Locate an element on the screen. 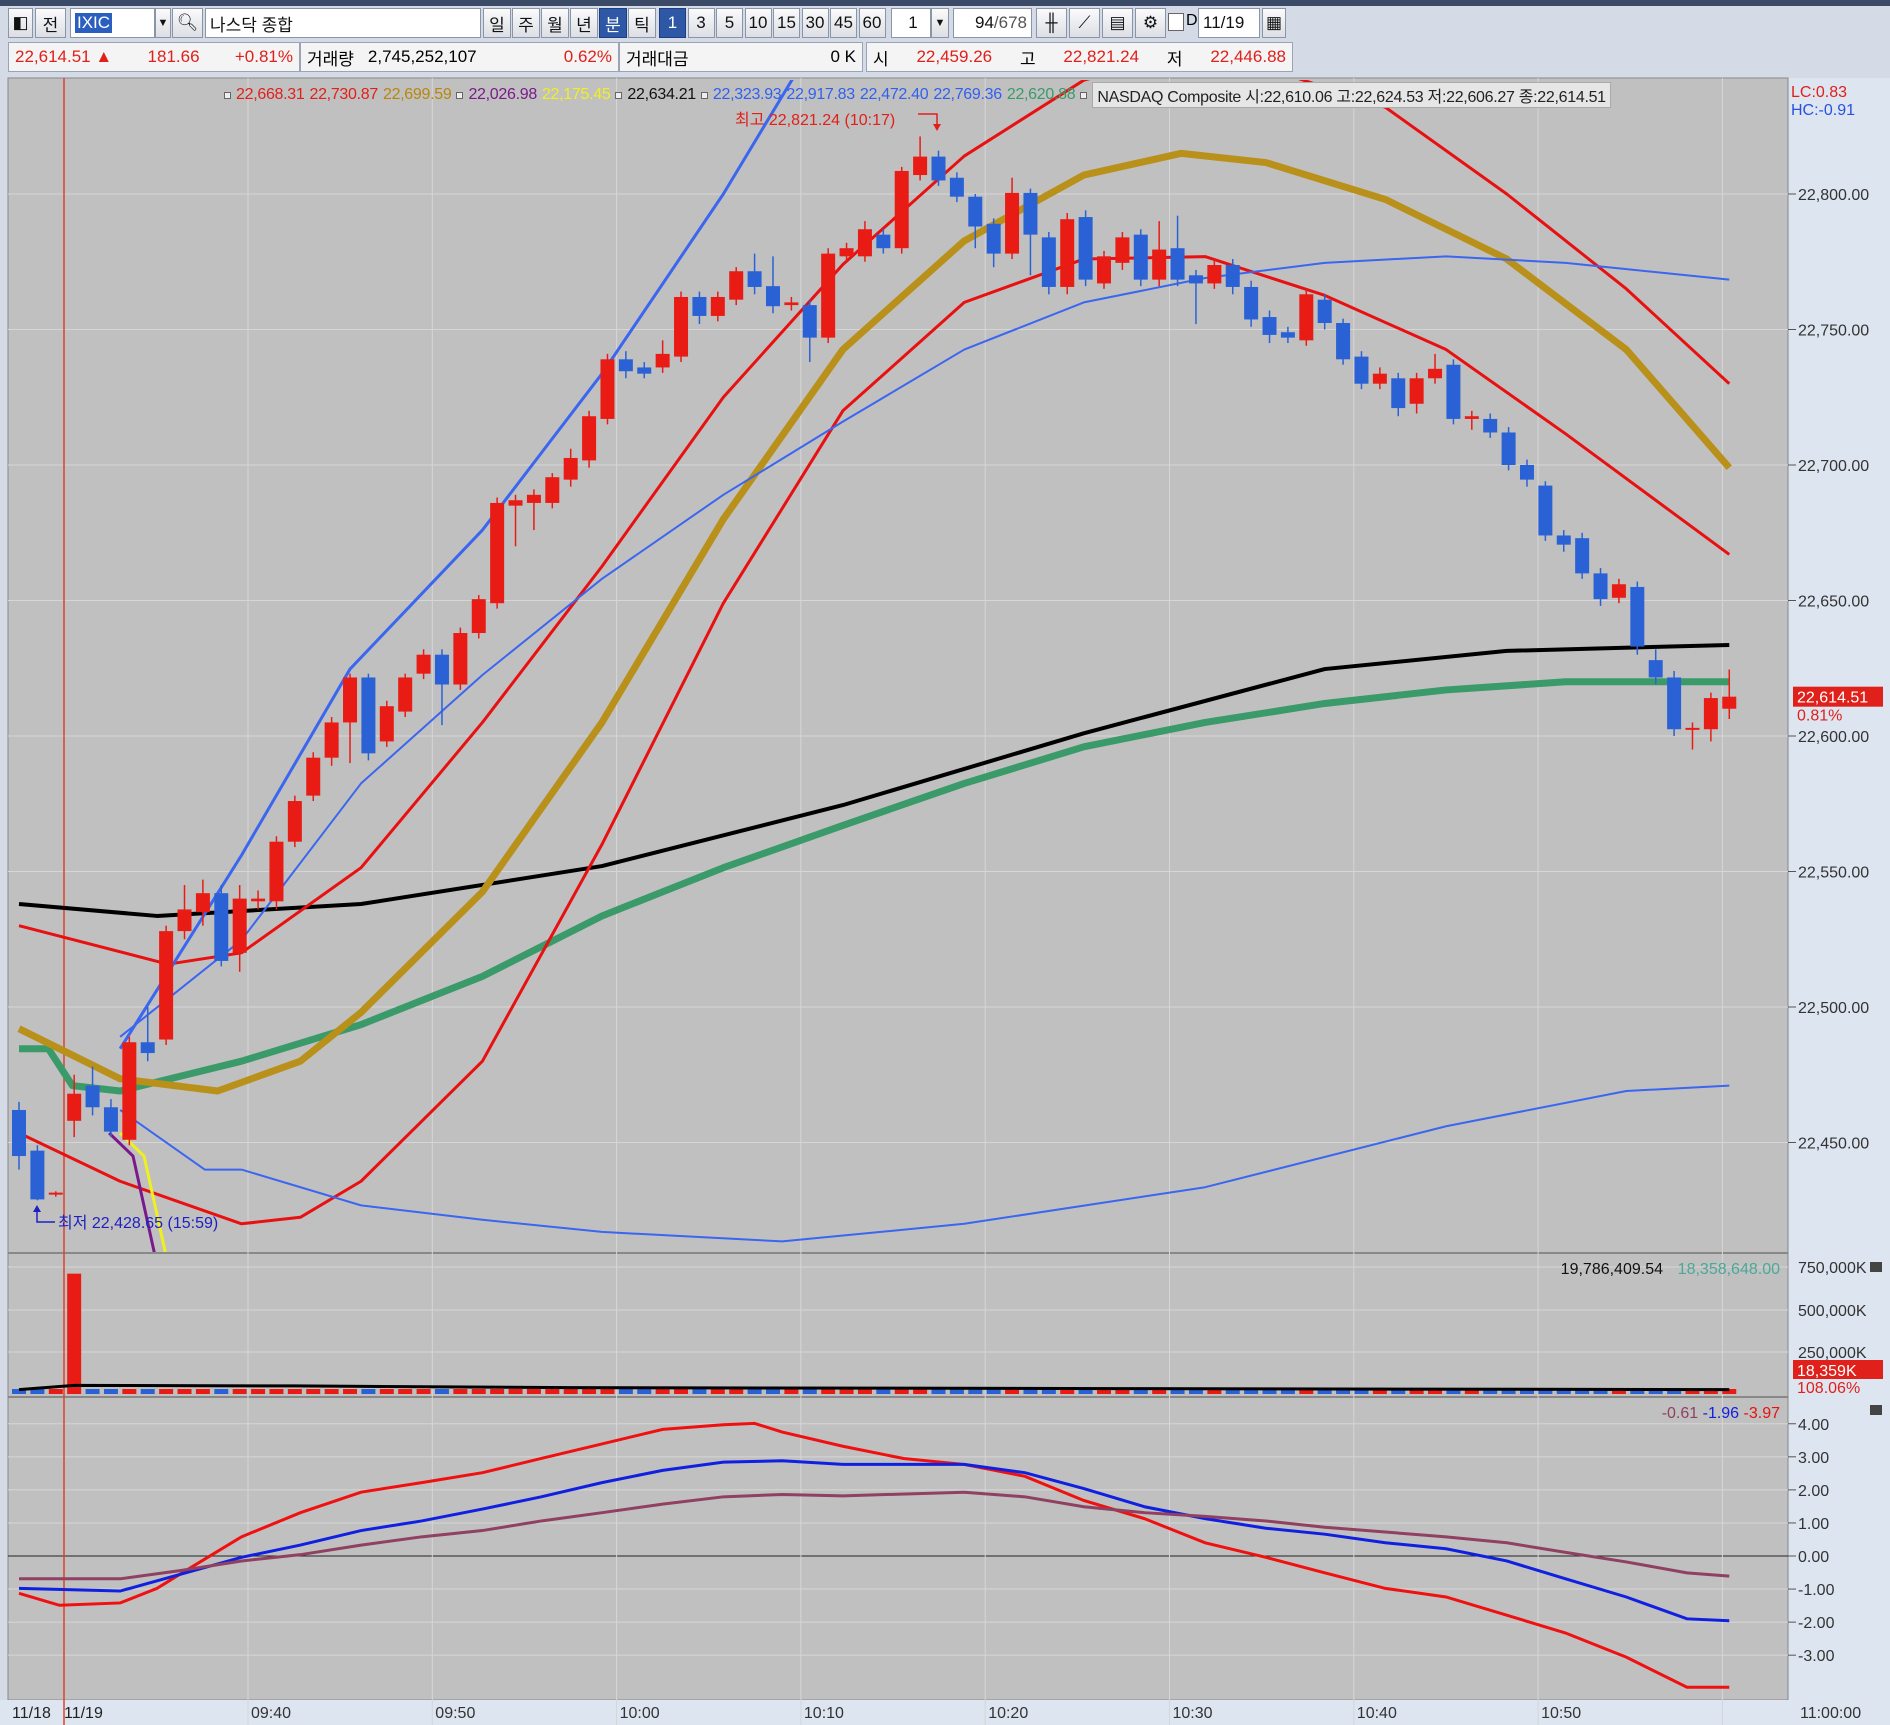 The image size is (1890, 1725). time-label: 10:40 is located at coordinates (1377, 1713).